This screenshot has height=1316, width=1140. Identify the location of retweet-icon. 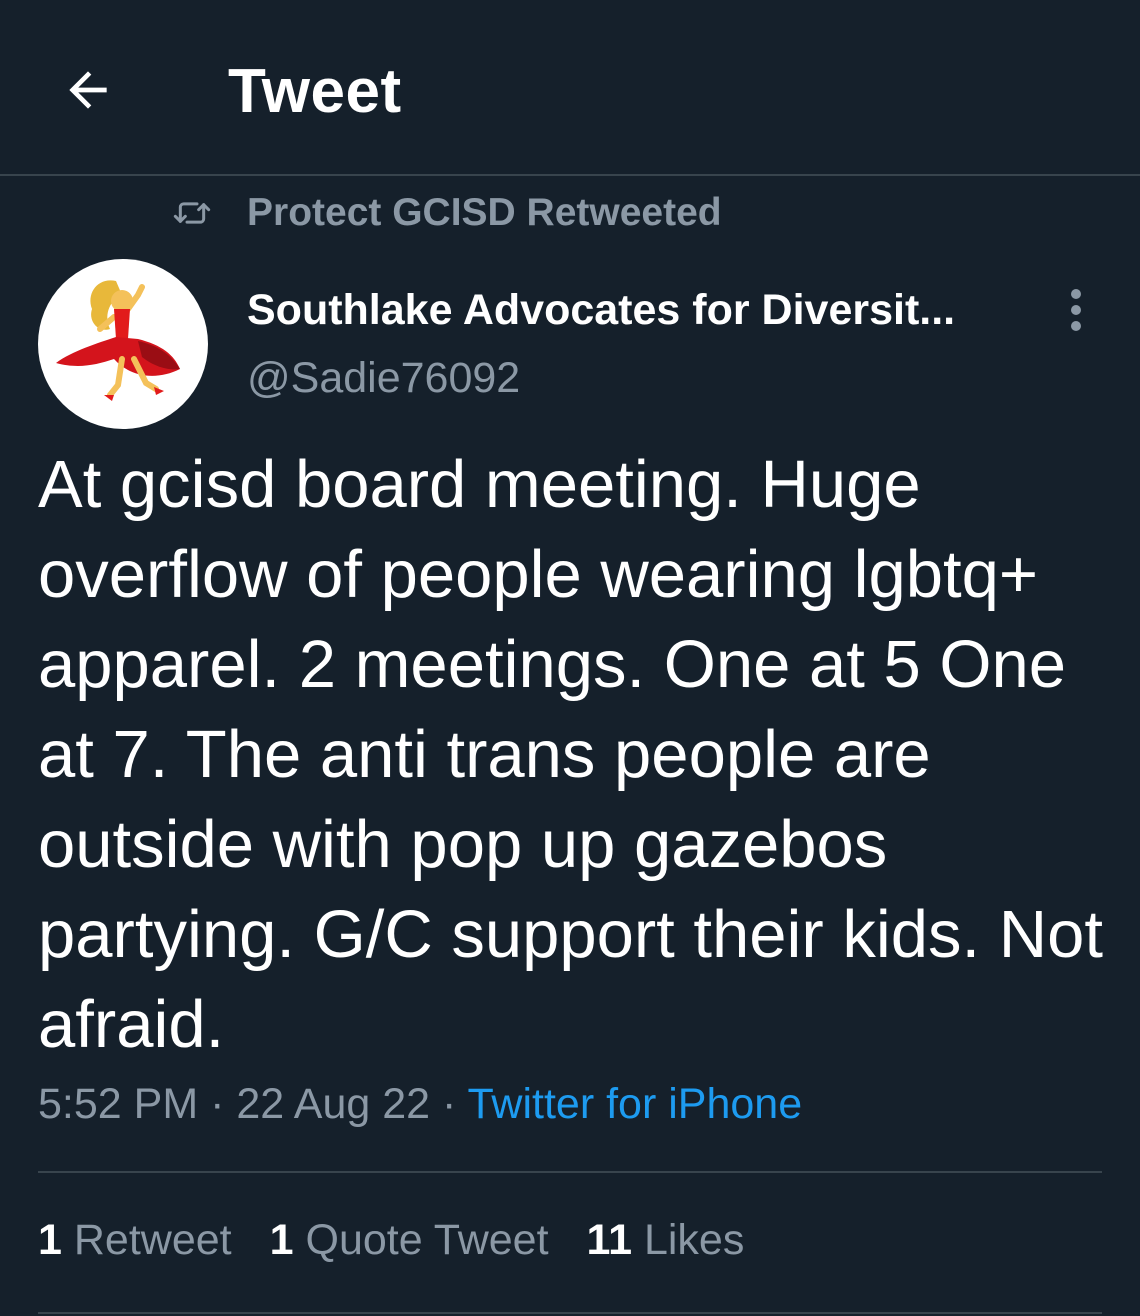
(192, 213).